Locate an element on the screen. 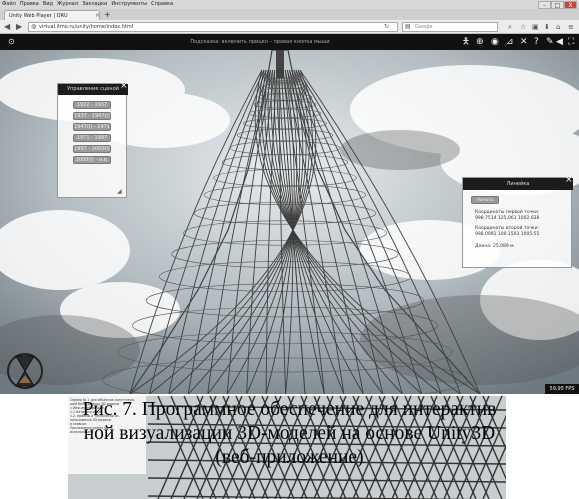 The image size is (579, 499). first-point-label: Координаты первой точки: is located at coordinates (507, 212).